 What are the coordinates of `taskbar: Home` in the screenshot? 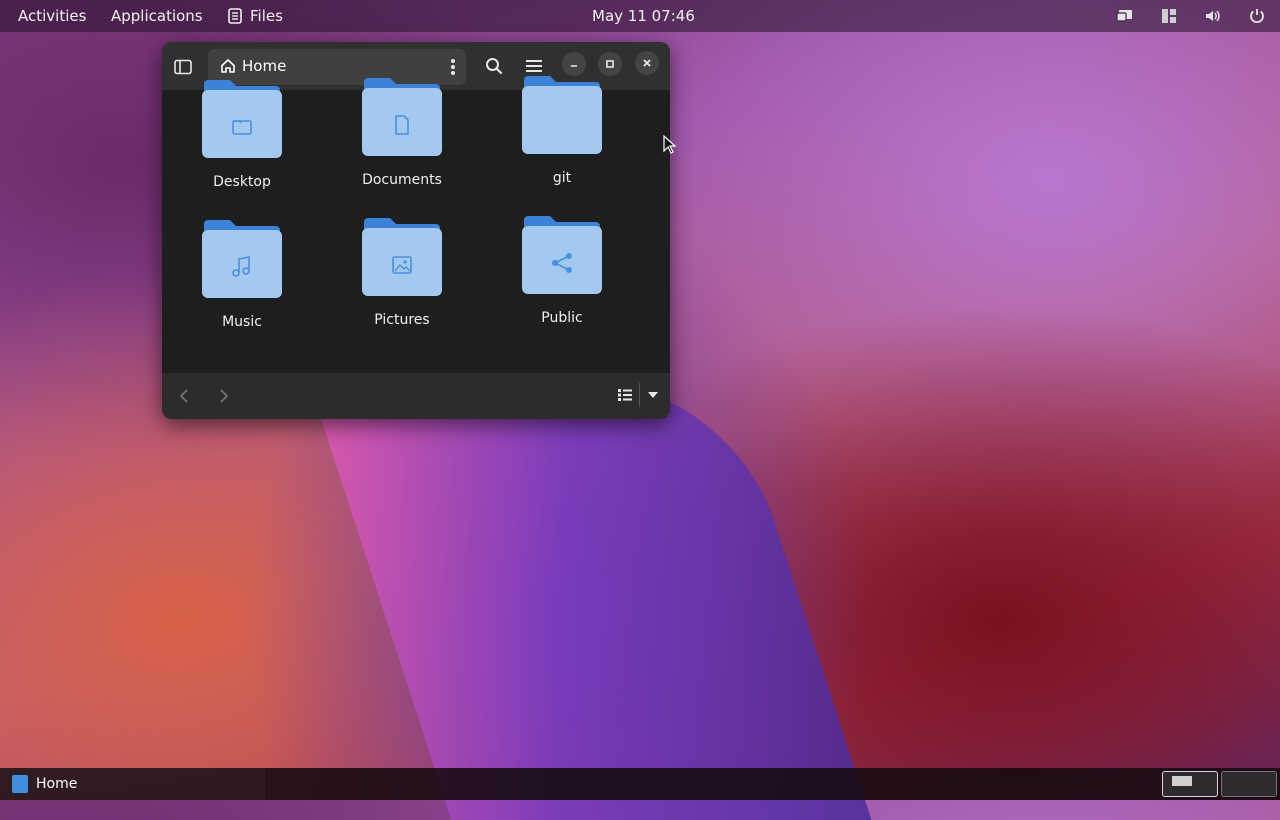 It's located at (640, 784).